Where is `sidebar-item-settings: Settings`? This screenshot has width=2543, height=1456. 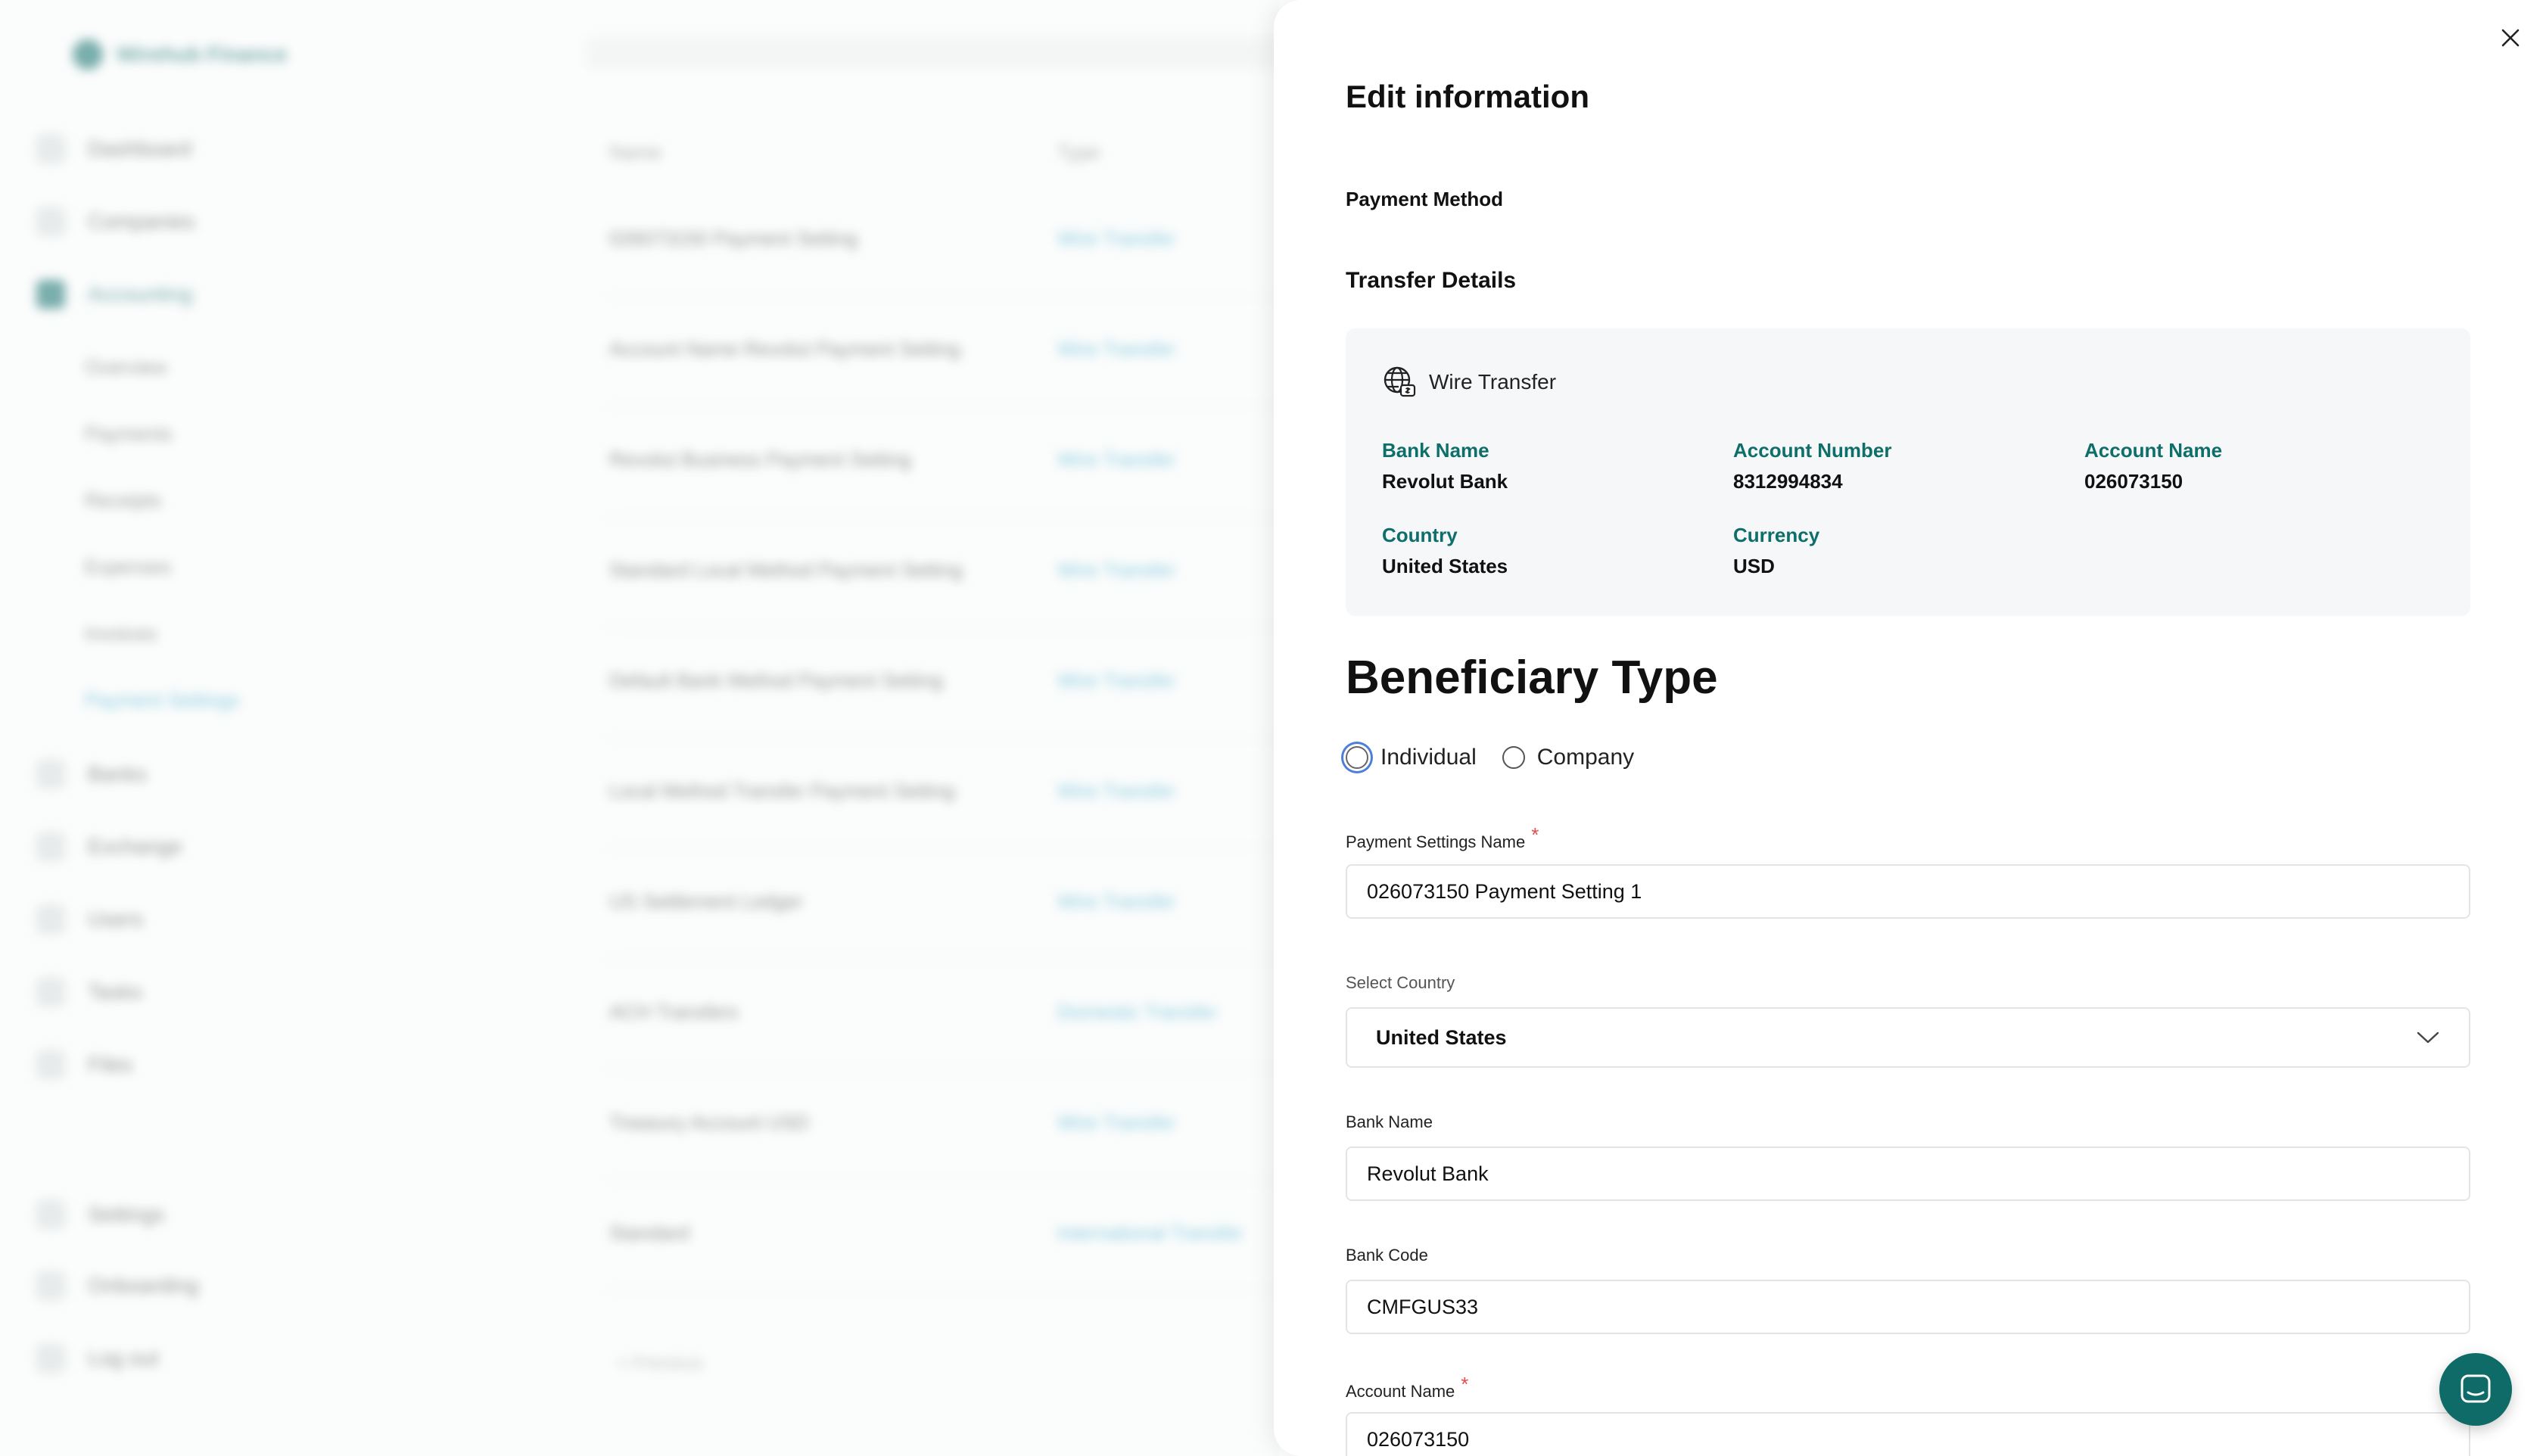 sidebar-item-settings: Settings is located at coordinates (100, 1214).